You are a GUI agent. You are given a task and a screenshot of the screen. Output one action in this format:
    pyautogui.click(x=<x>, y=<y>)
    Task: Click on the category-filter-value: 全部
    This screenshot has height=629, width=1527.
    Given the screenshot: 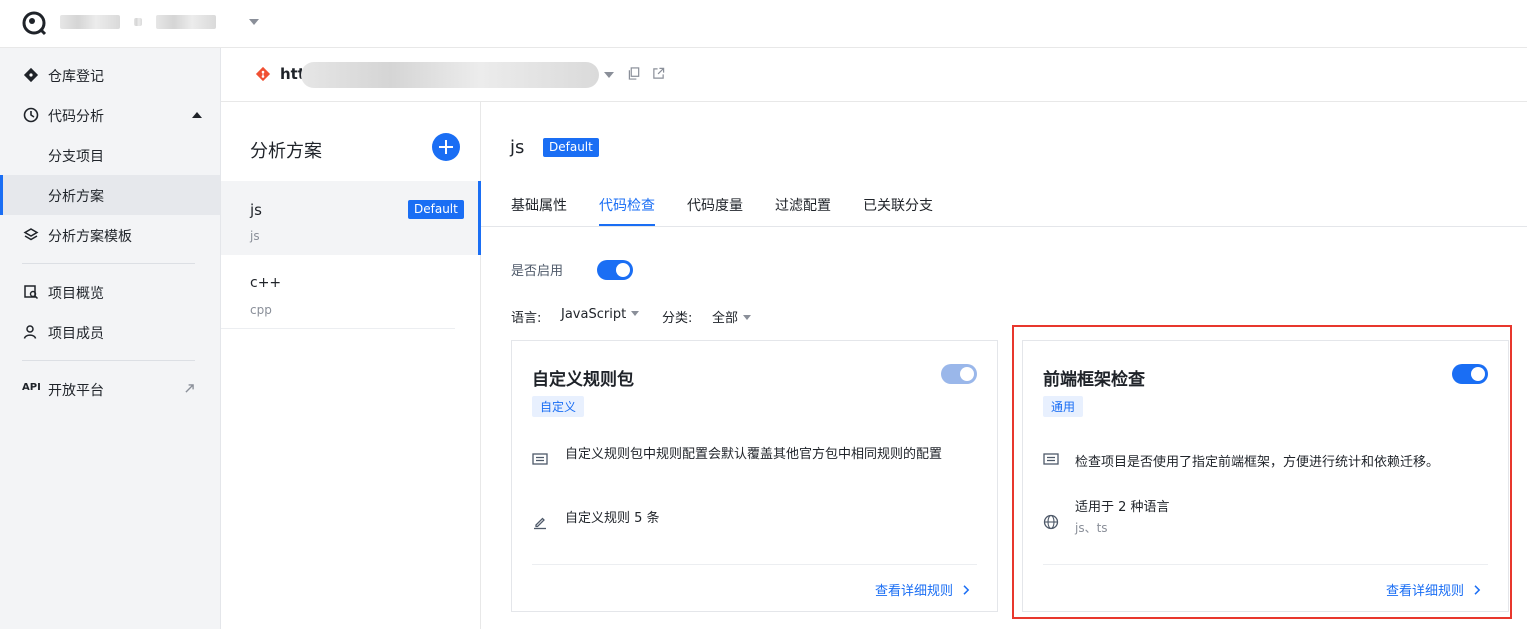 What is the action you would take?
    pyautogui.click(x=725, y=318)
    